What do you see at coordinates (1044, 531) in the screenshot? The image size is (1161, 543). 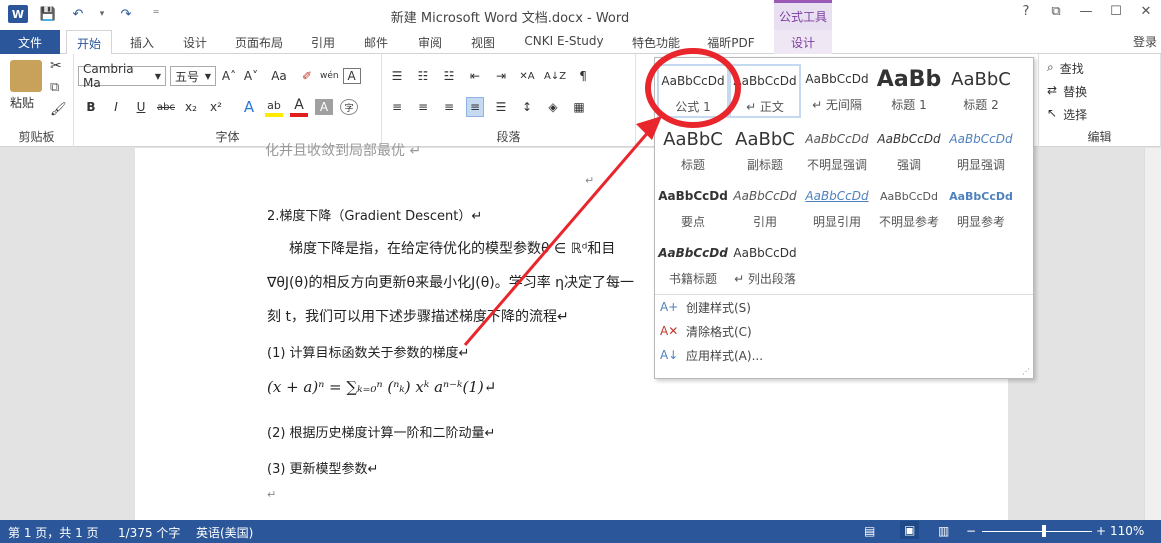 I see `zoom-slider-thumb` at bounding box center [1044, 531].